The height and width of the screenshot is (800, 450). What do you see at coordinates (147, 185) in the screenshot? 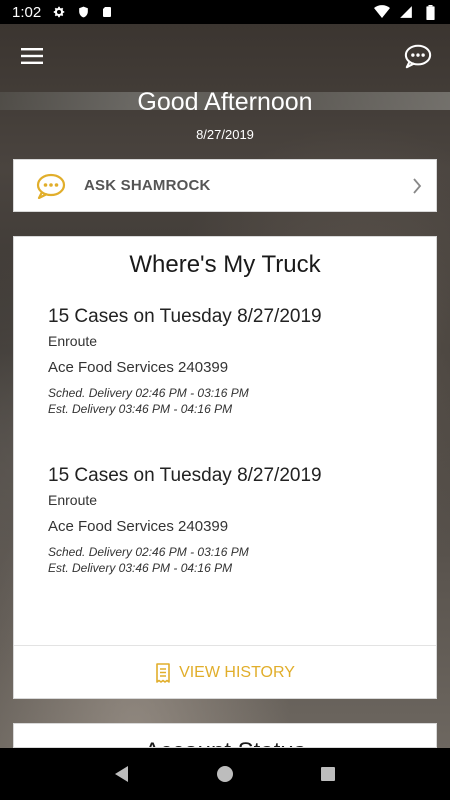
I see `ask-shamrock-label: ASK SHAMROCK` at bounding box center [147, 185].